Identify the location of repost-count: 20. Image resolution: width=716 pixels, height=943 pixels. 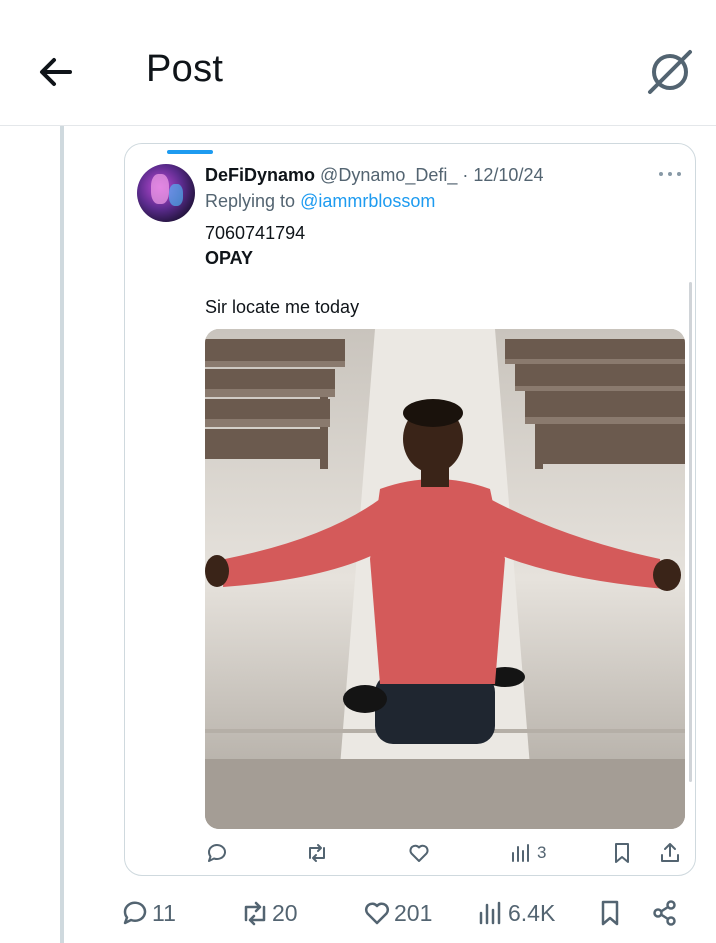
(285, 912).